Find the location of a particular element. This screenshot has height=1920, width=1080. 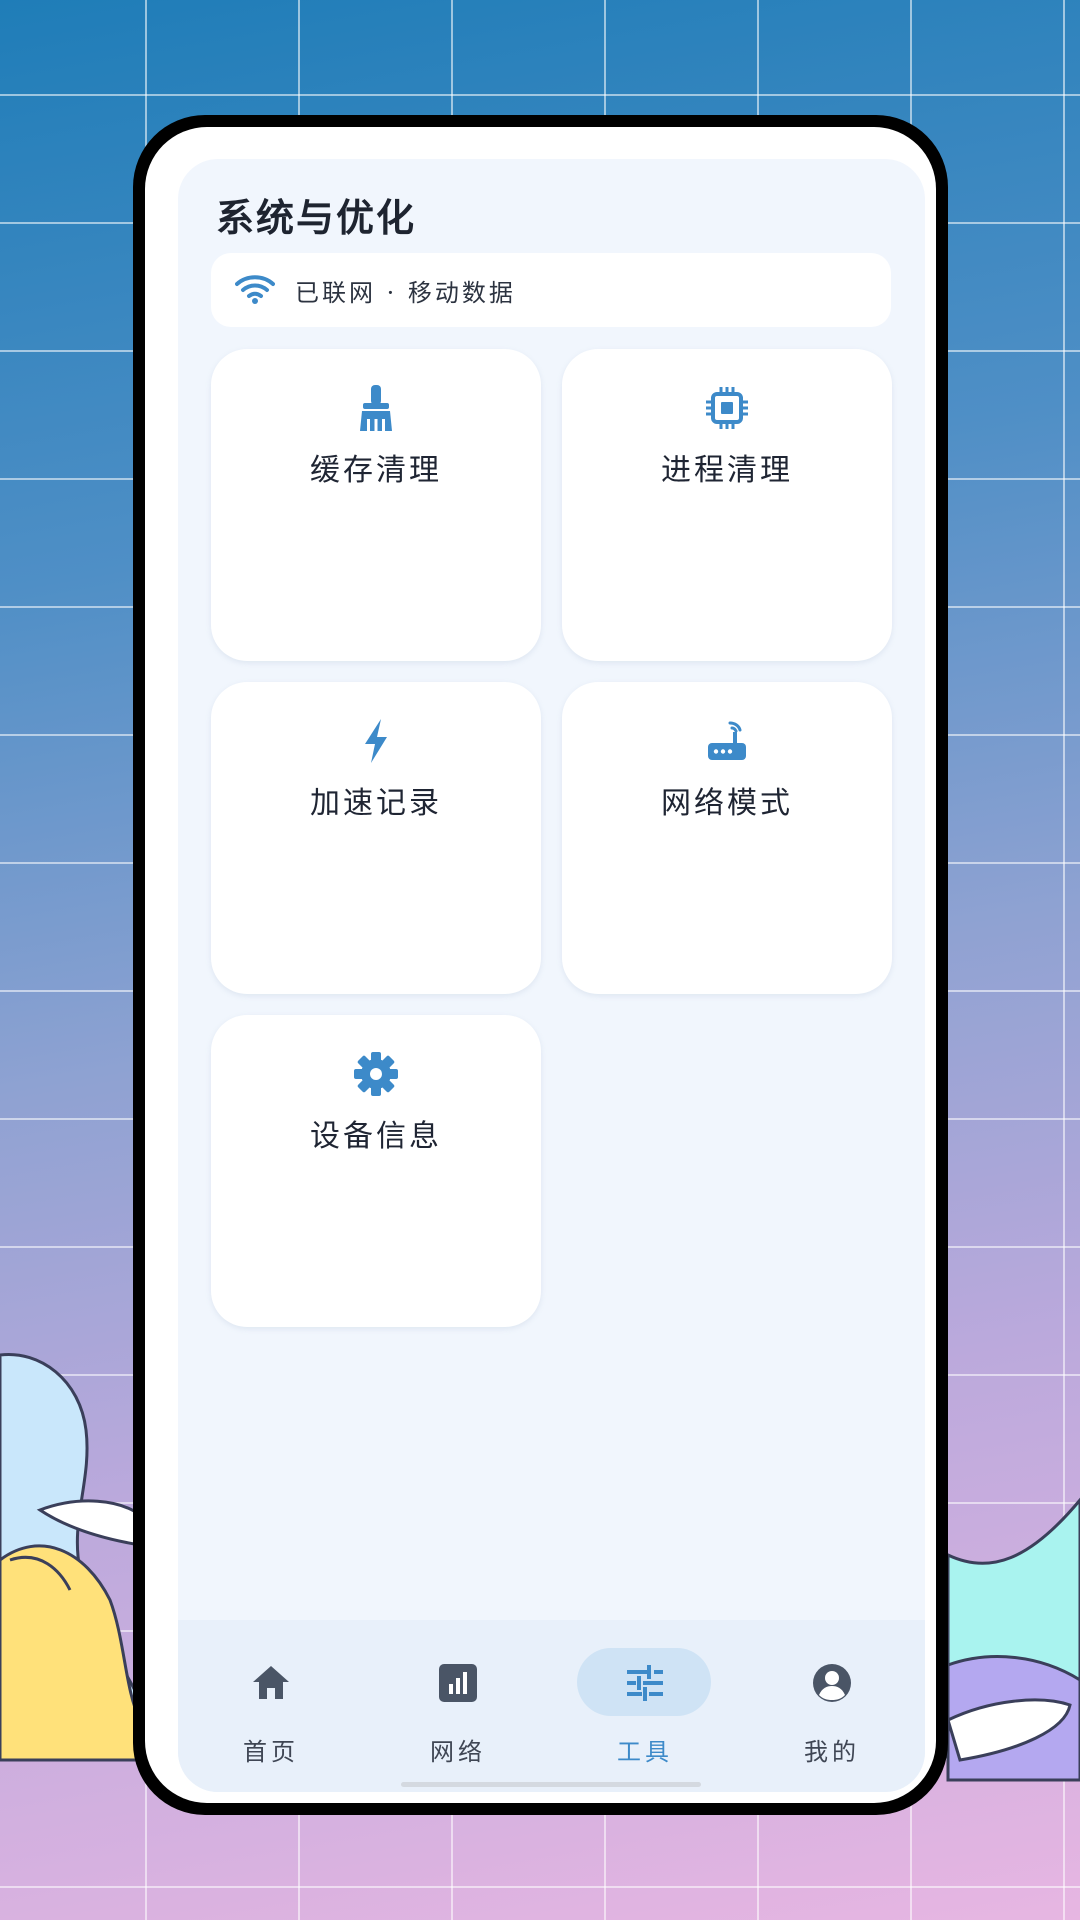

tool-tile-network-mode: 网络模式 is located at coordinates (727, 838).